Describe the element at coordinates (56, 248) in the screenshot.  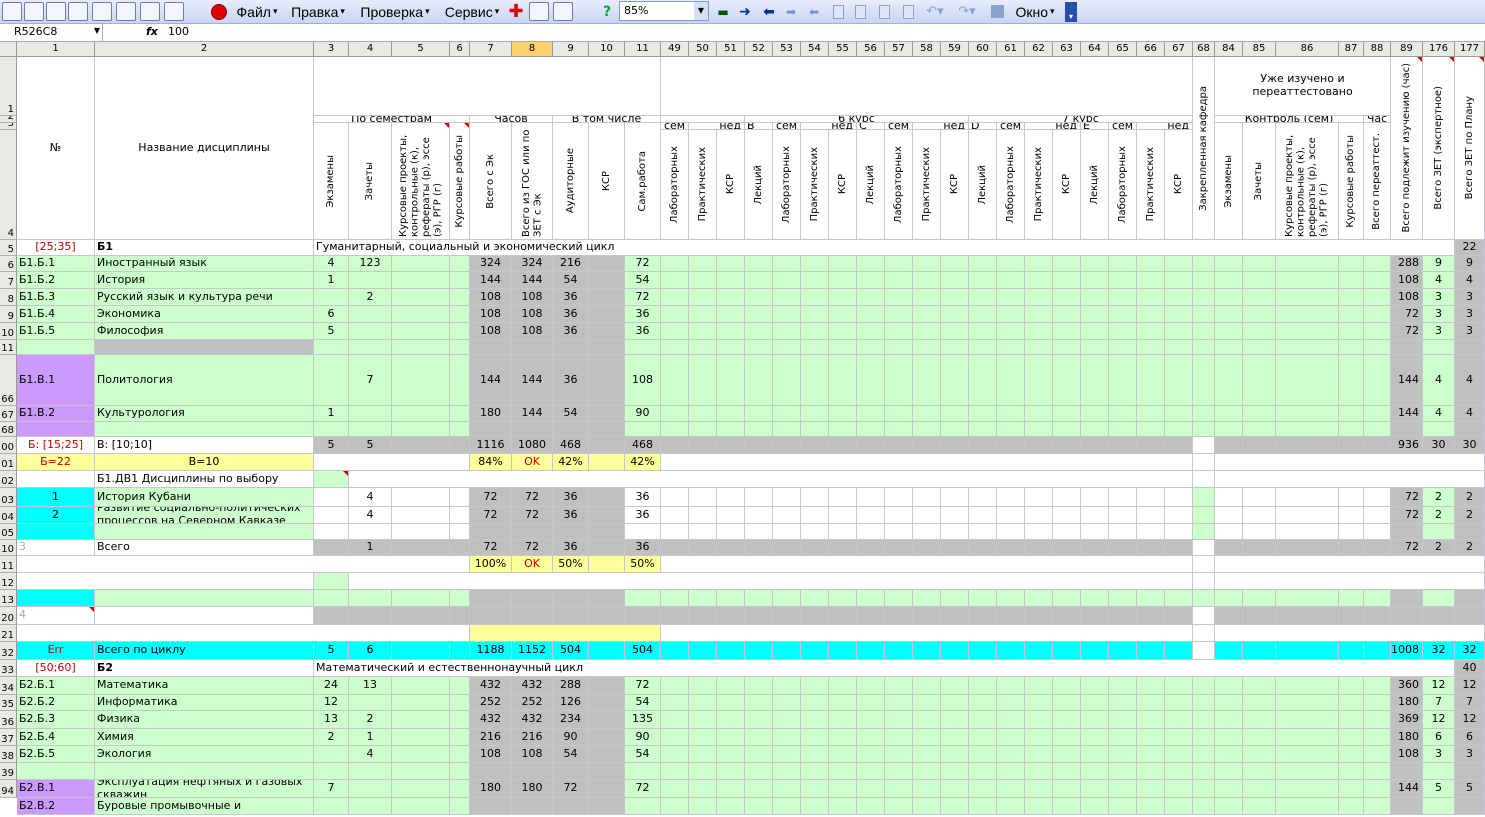
I see `cycle-range: [25;35]` at that location.